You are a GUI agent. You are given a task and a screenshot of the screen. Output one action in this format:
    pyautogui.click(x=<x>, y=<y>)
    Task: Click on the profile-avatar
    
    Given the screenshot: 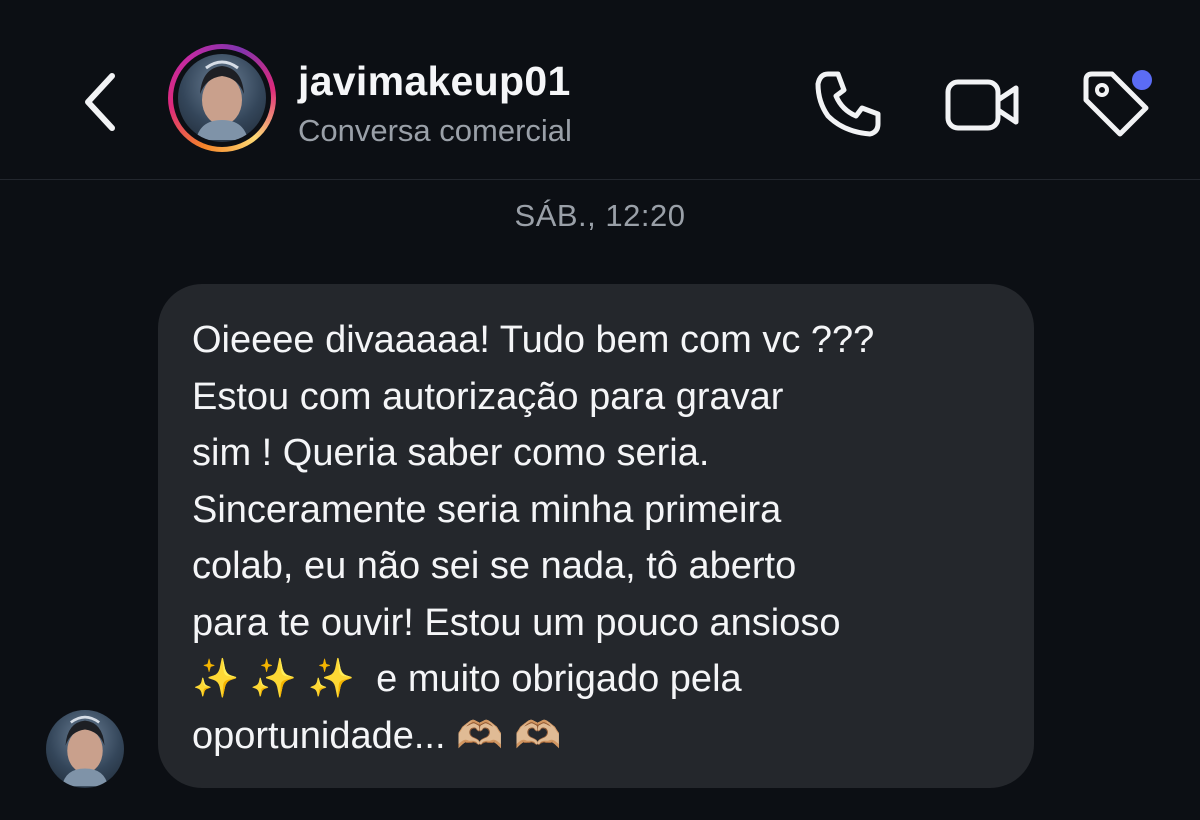 What is the action you would take?
    pyautogui.click(x=222, y=98)
    